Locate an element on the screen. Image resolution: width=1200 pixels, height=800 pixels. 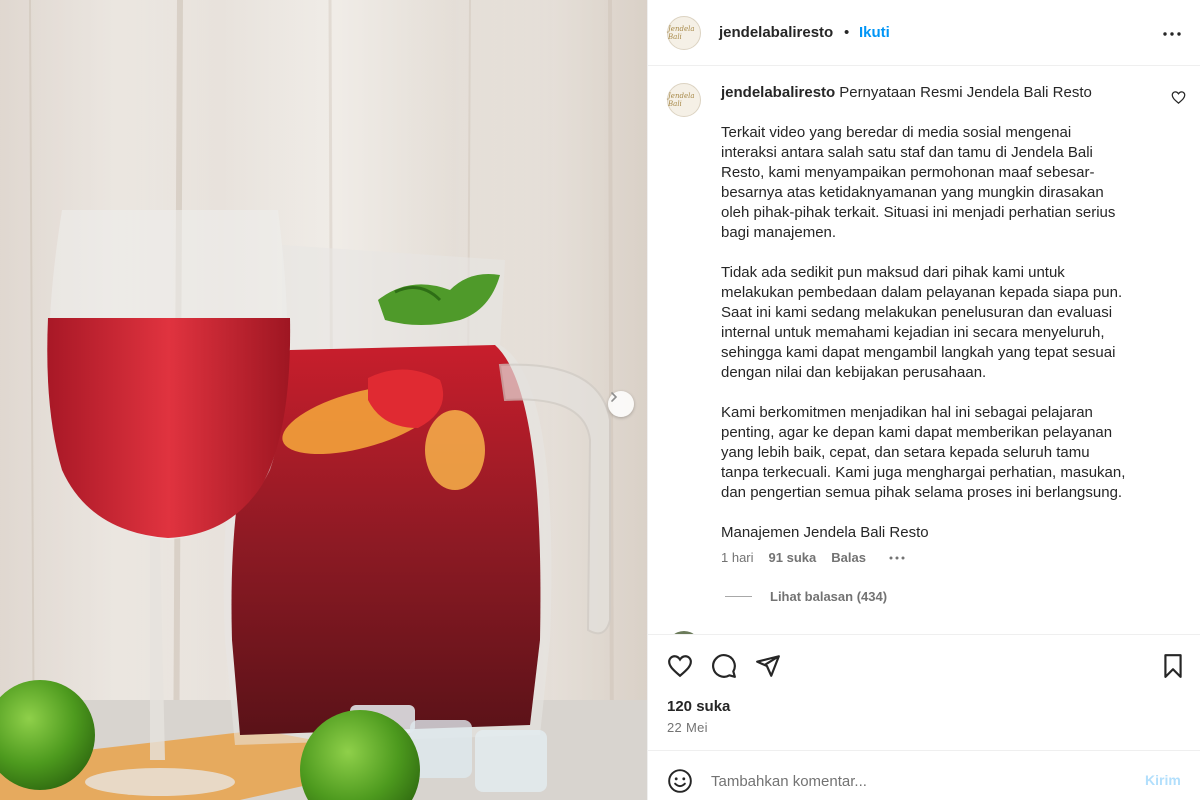
add-comment-bar: Kirim is located at coordinates (924, 775).